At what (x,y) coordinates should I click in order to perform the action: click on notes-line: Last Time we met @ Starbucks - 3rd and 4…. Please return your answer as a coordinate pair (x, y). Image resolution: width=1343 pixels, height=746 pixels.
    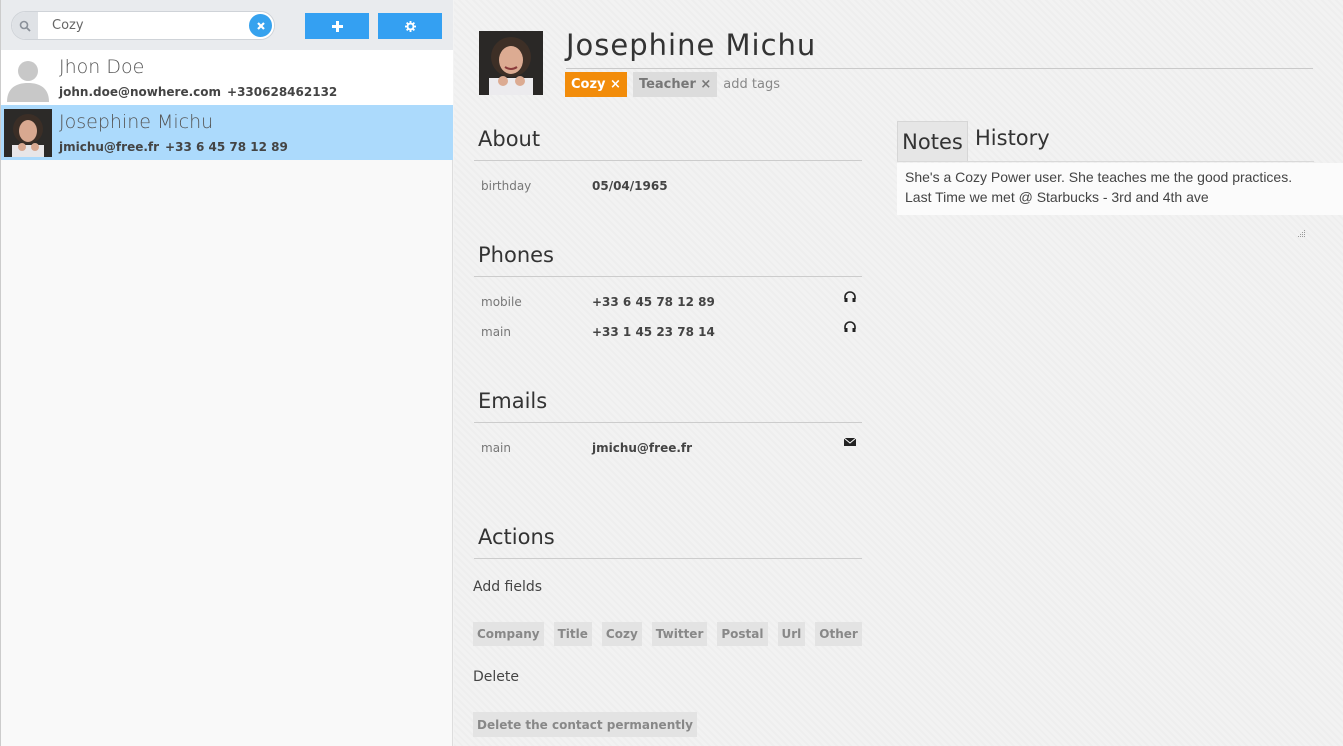
    Looking at the image, I should click on (1057, 197).